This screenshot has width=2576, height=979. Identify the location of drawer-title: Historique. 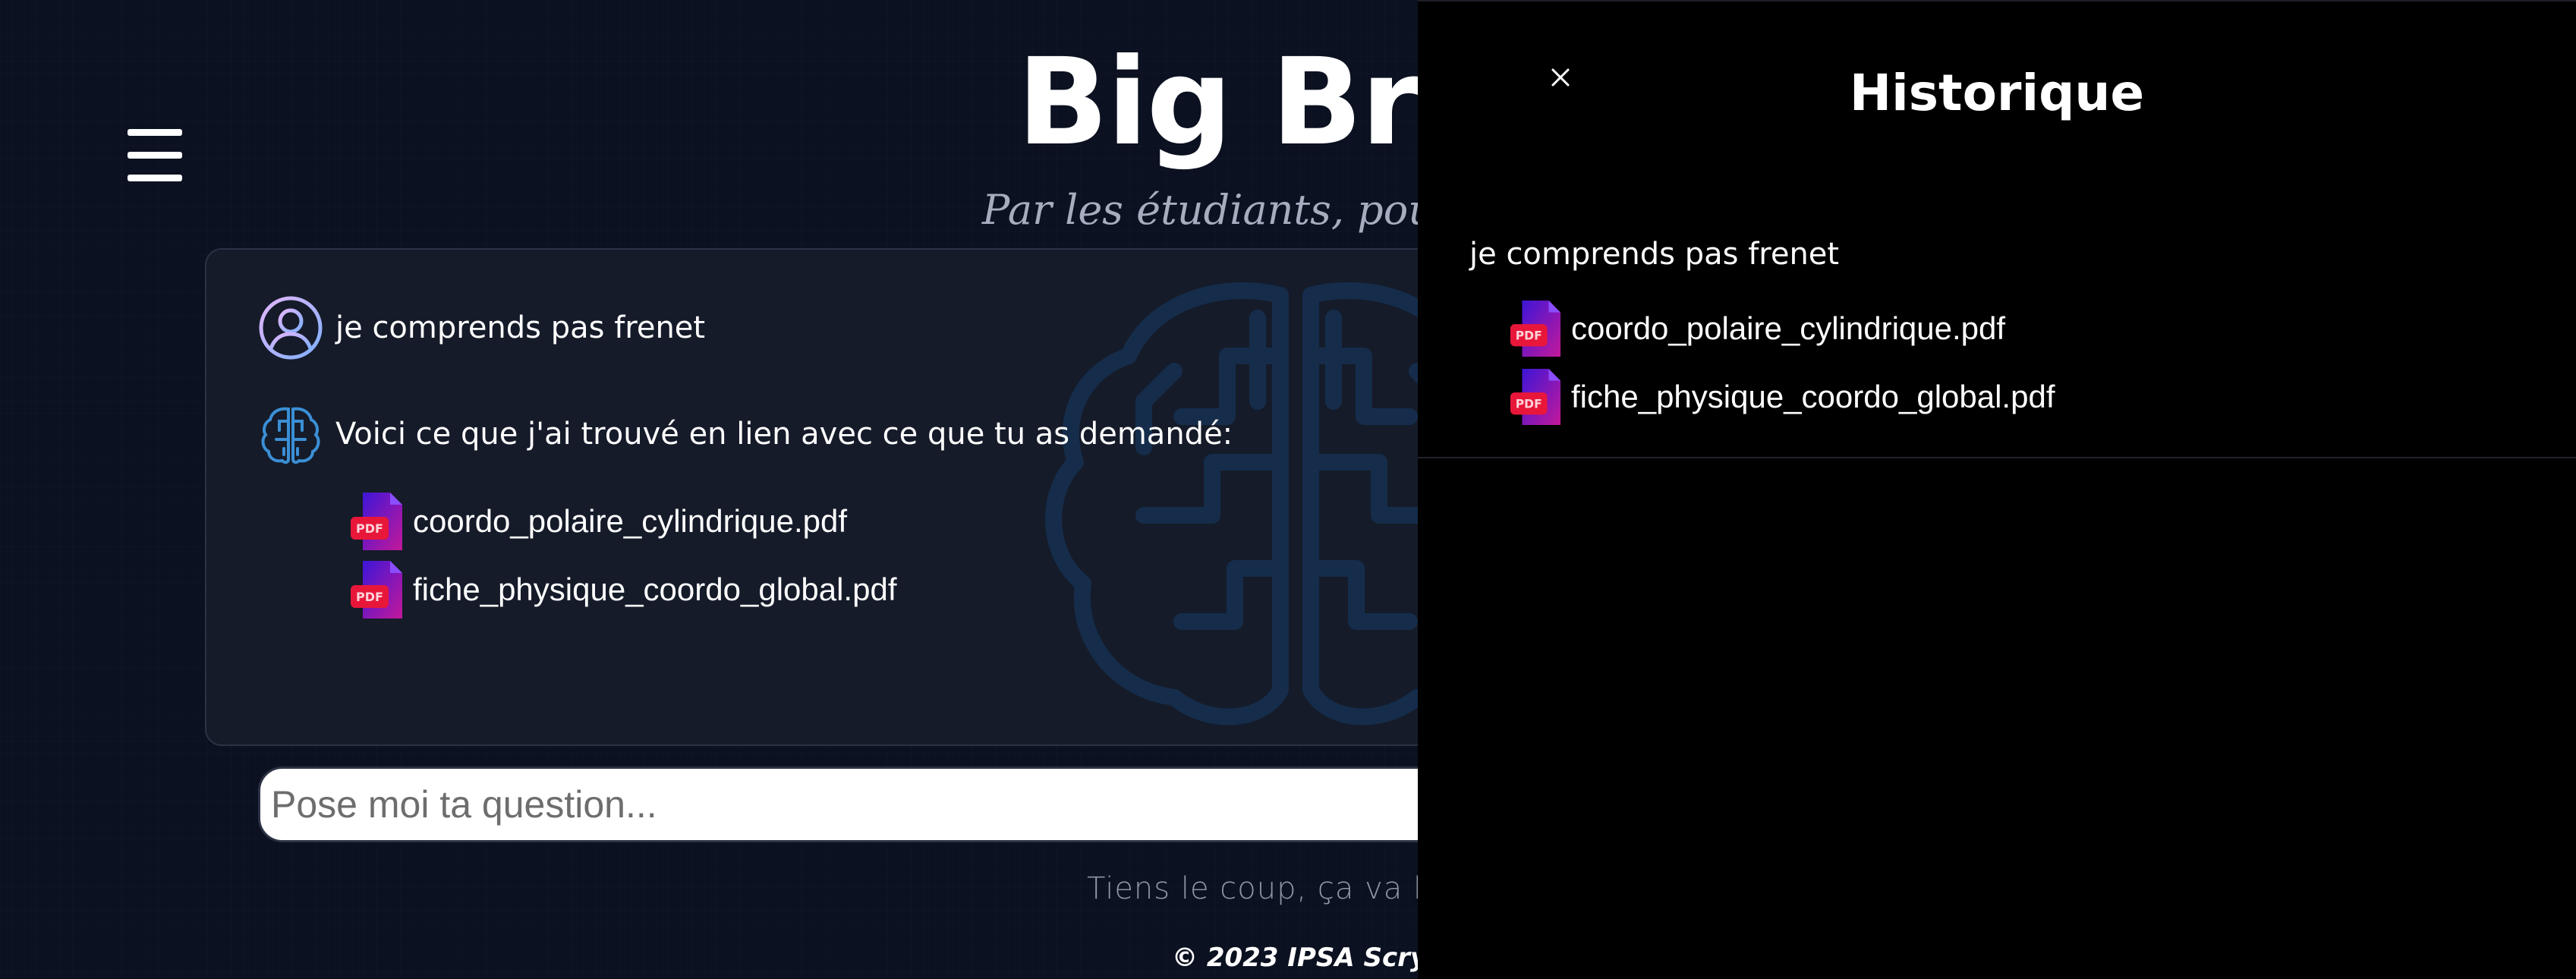
(1997, 93).